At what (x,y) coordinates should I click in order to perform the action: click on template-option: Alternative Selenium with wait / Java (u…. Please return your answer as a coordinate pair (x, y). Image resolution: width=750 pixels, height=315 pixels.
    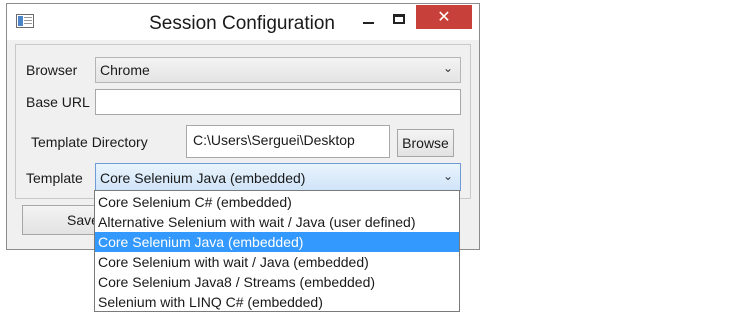
    Looking at the image, I should click on (277, 222).